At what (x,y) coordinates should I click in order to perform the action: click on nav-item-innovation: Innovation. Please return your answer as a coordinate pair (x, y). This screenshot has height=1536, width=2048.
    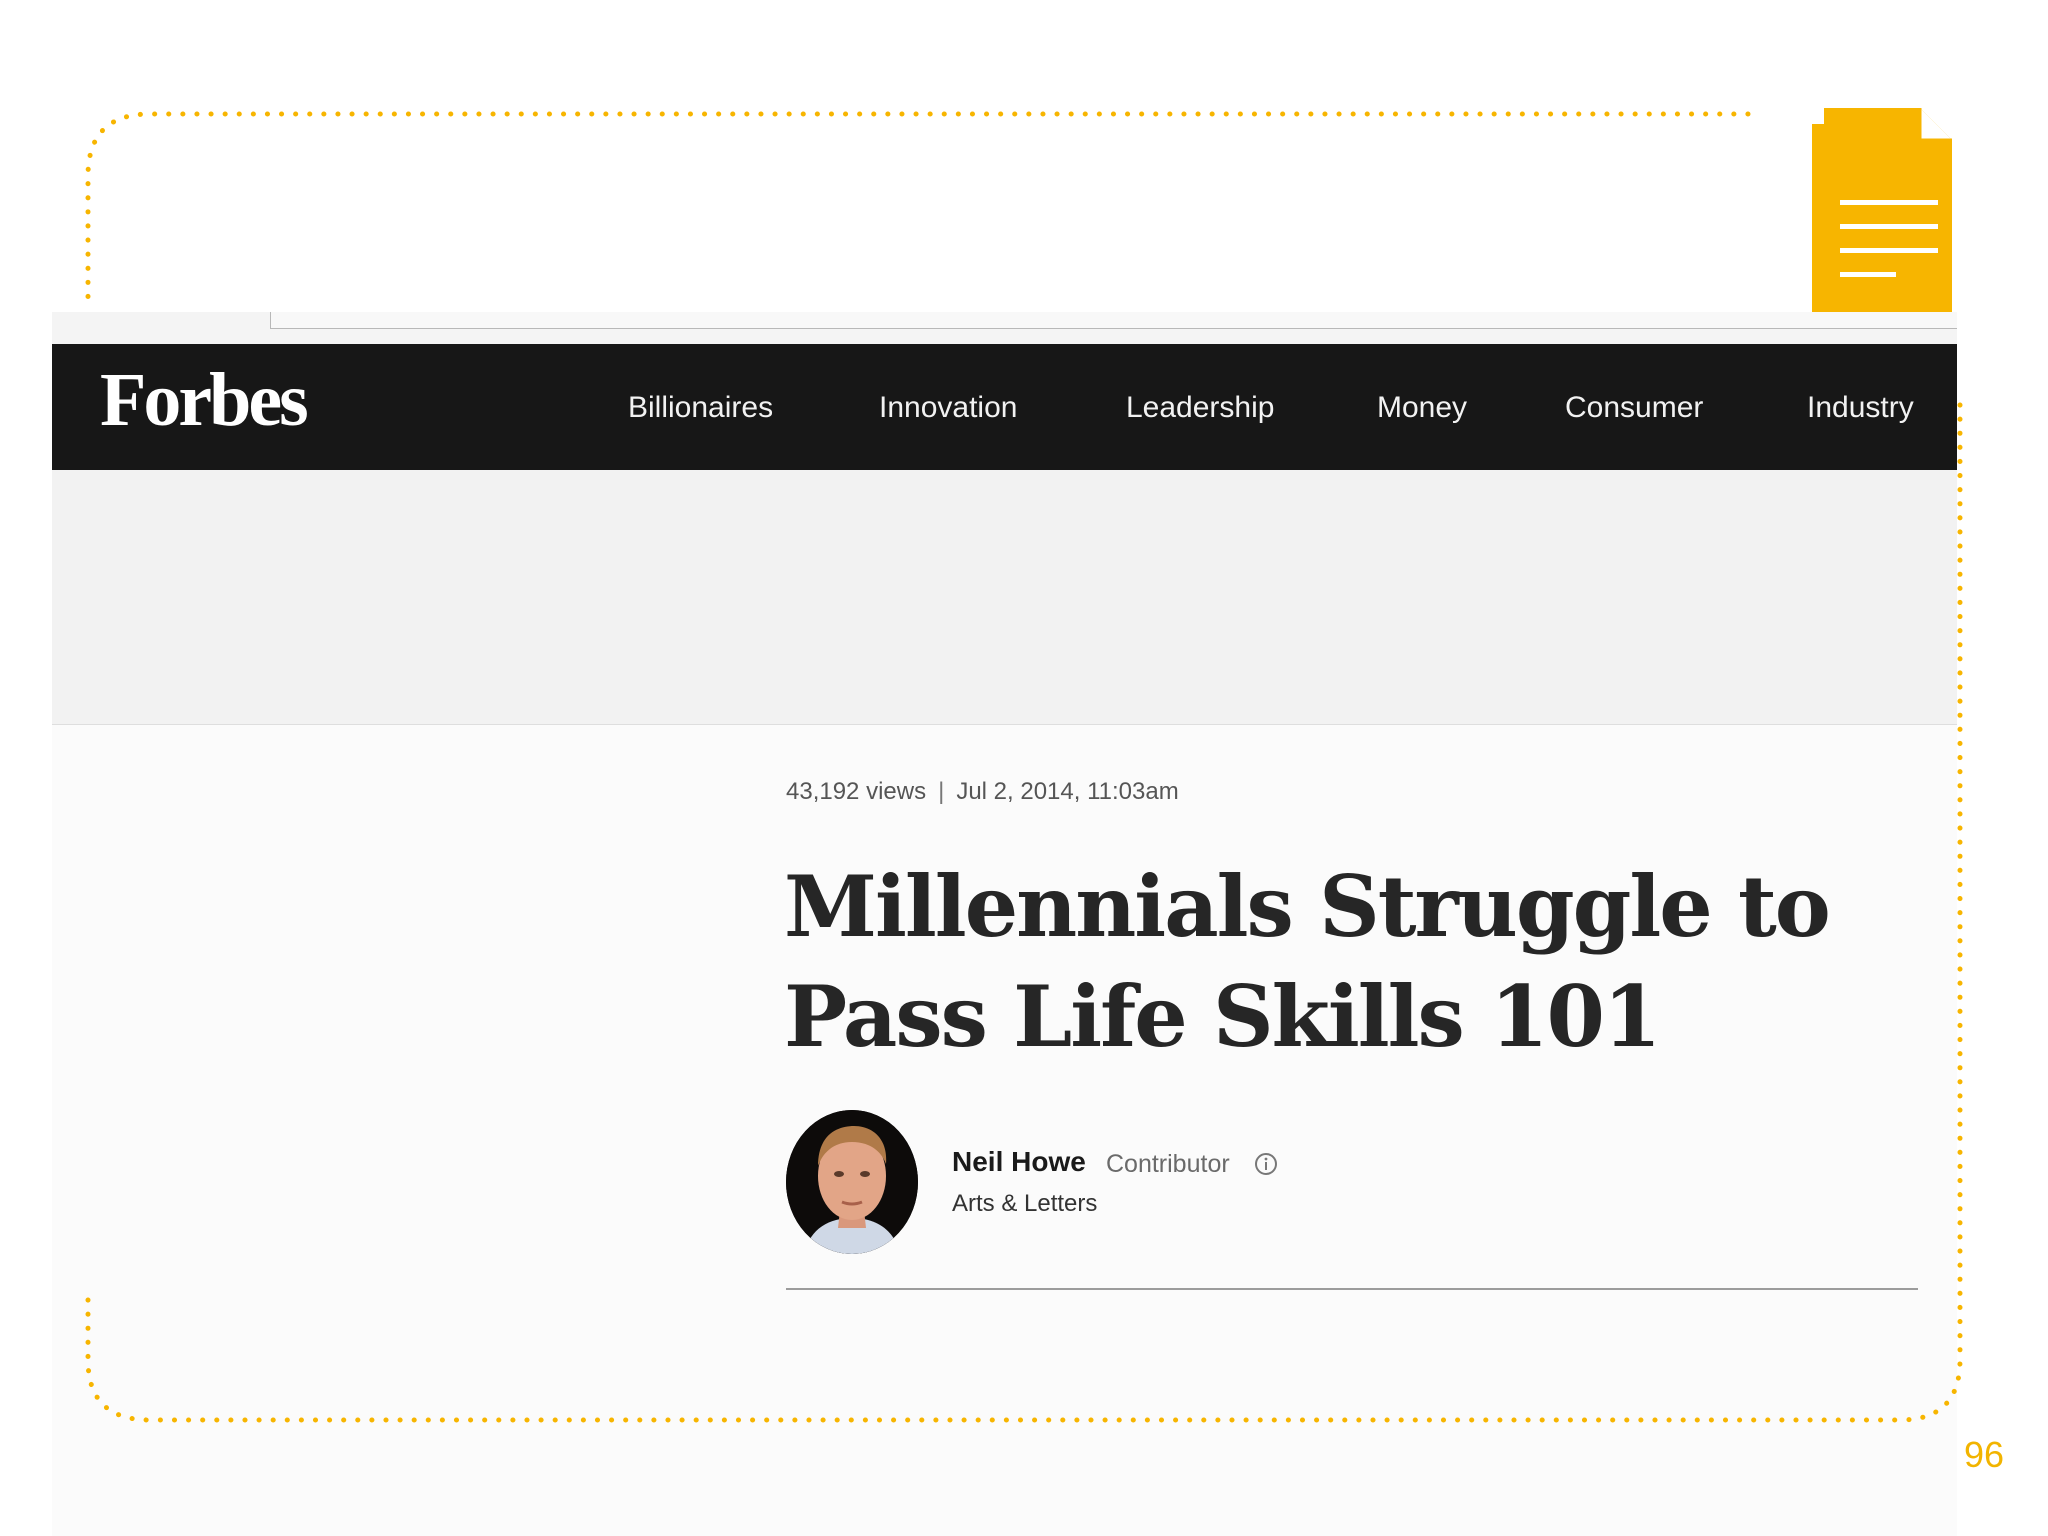
    Looking at the image, I should click on (948, 408).